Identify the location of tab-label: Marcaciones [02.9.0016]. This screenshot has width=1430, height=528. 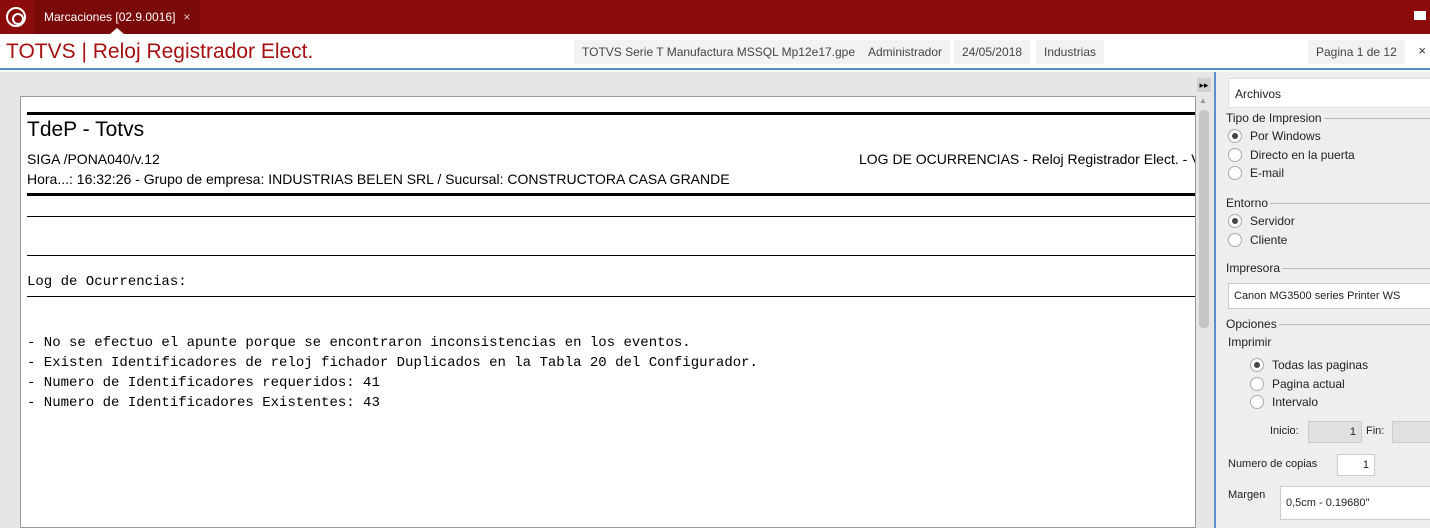
(110, 17).